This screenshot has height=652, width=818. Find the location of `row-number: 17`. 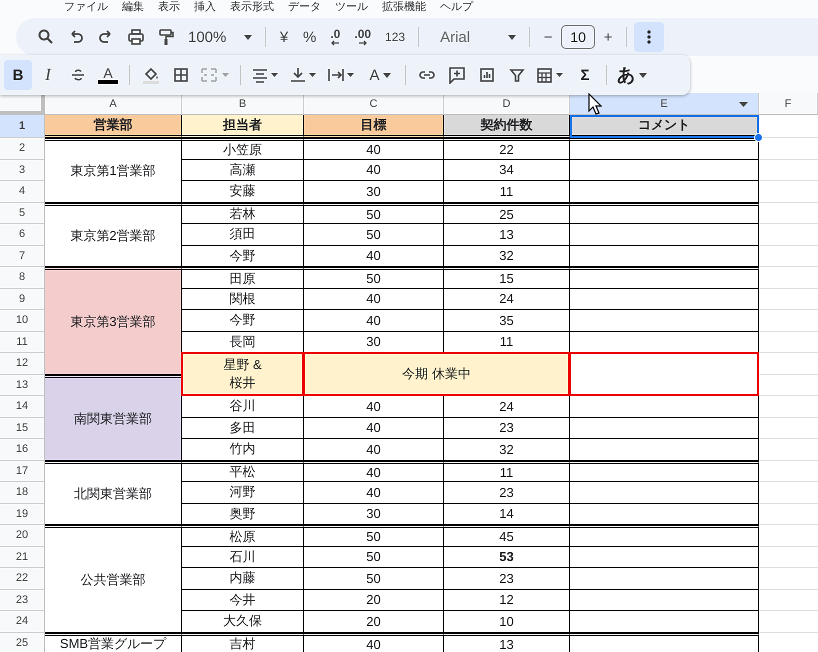

row-number: 17 is located at coordinates (22, 471).